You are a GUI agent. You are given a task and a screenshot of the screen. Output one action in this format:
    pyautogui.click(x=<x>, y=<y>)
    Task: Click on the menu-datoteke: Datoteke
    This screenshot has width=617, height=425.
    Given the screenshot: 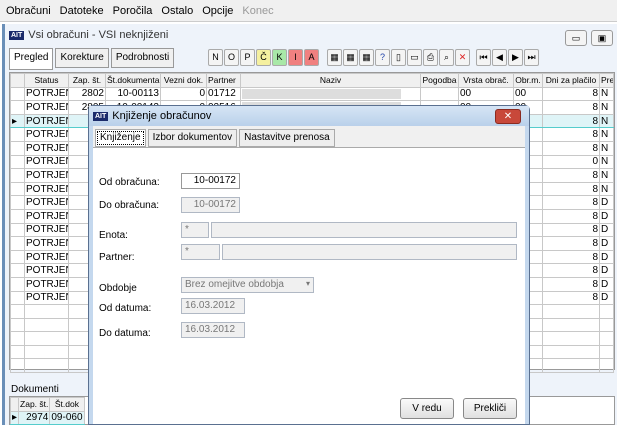 What is the action you would take?
    pyautogui.click(x=82, y=11)
    